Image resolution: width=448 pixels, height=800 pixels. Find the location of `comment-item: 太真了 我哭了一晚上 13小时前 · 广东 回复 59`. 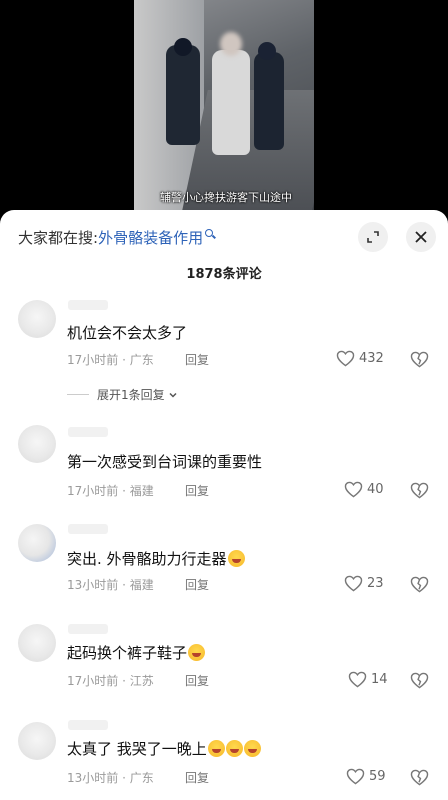

comment-item: 太真了 我哭了一晚上 13小时前 · 广东 回复 59 is located at coordinates (224, 759).